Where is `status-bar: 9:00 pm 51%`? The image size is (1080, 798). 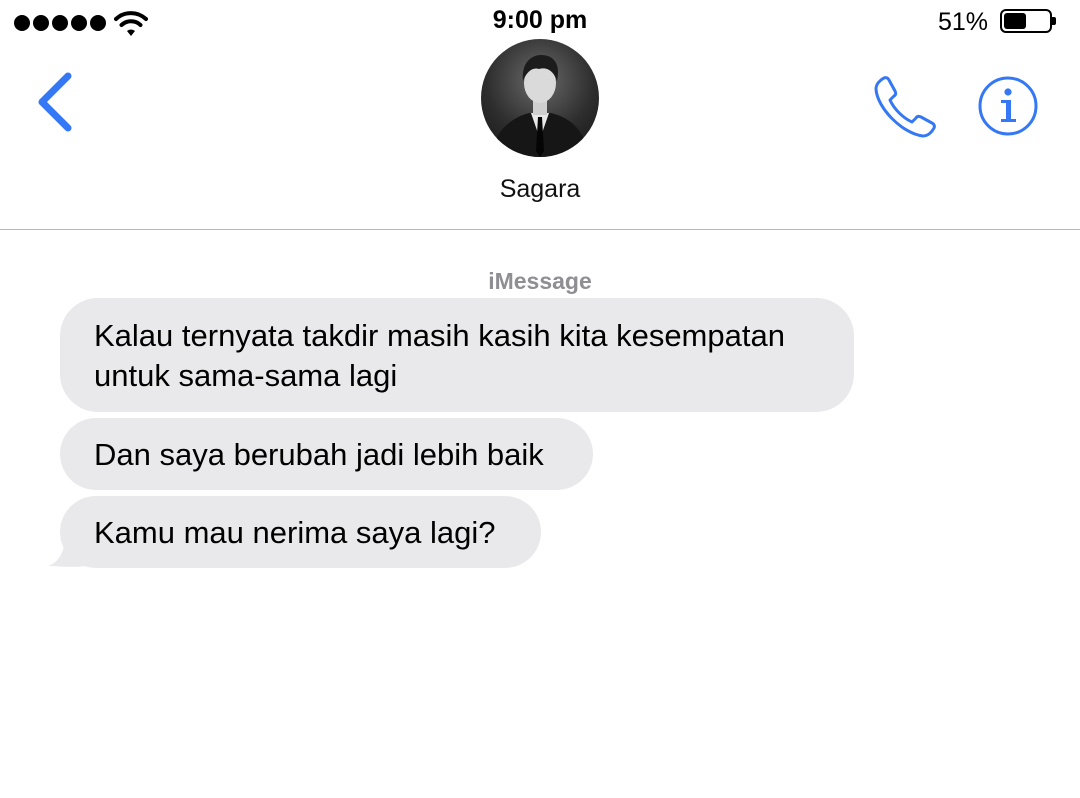 status-bar: 9:00 pm 51% is located at coordinates (540, 22).